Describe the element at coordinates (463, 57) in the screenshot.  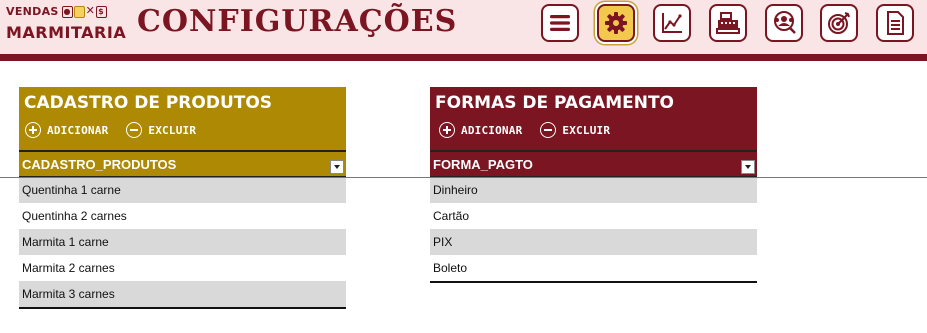
I see `header-divider` at that location.